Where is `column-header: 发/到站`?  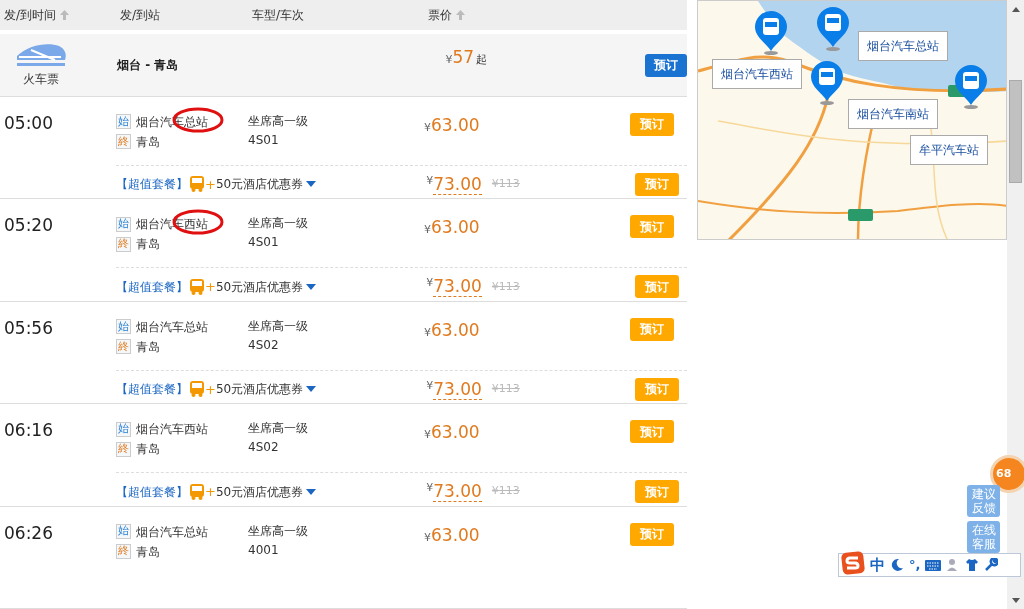 column-header: 发/到站 is located at coordinates (140, 16).